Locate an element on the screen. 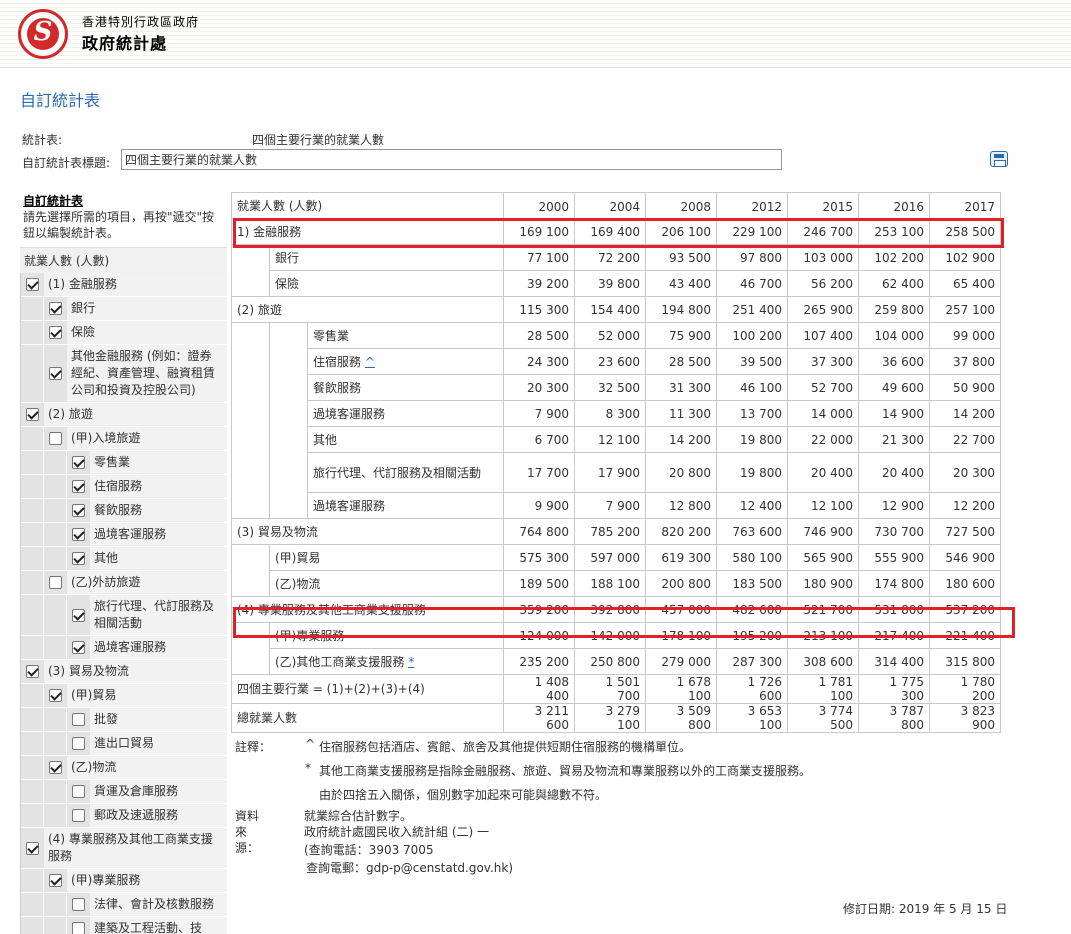 The width and height of the screenshot is (1071, 934). value-cell: 206 100 is located at coordinates (681, 231).